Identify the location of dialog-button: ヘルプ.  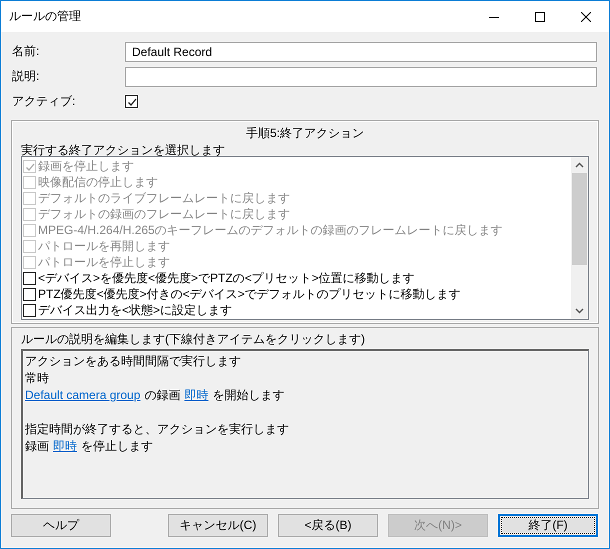
(61, 525).